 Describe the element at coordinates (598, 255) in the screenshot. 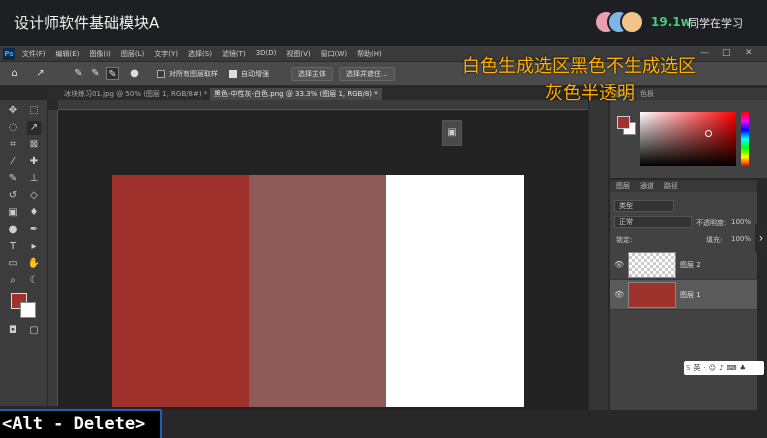

I see `right-dock` at that location.